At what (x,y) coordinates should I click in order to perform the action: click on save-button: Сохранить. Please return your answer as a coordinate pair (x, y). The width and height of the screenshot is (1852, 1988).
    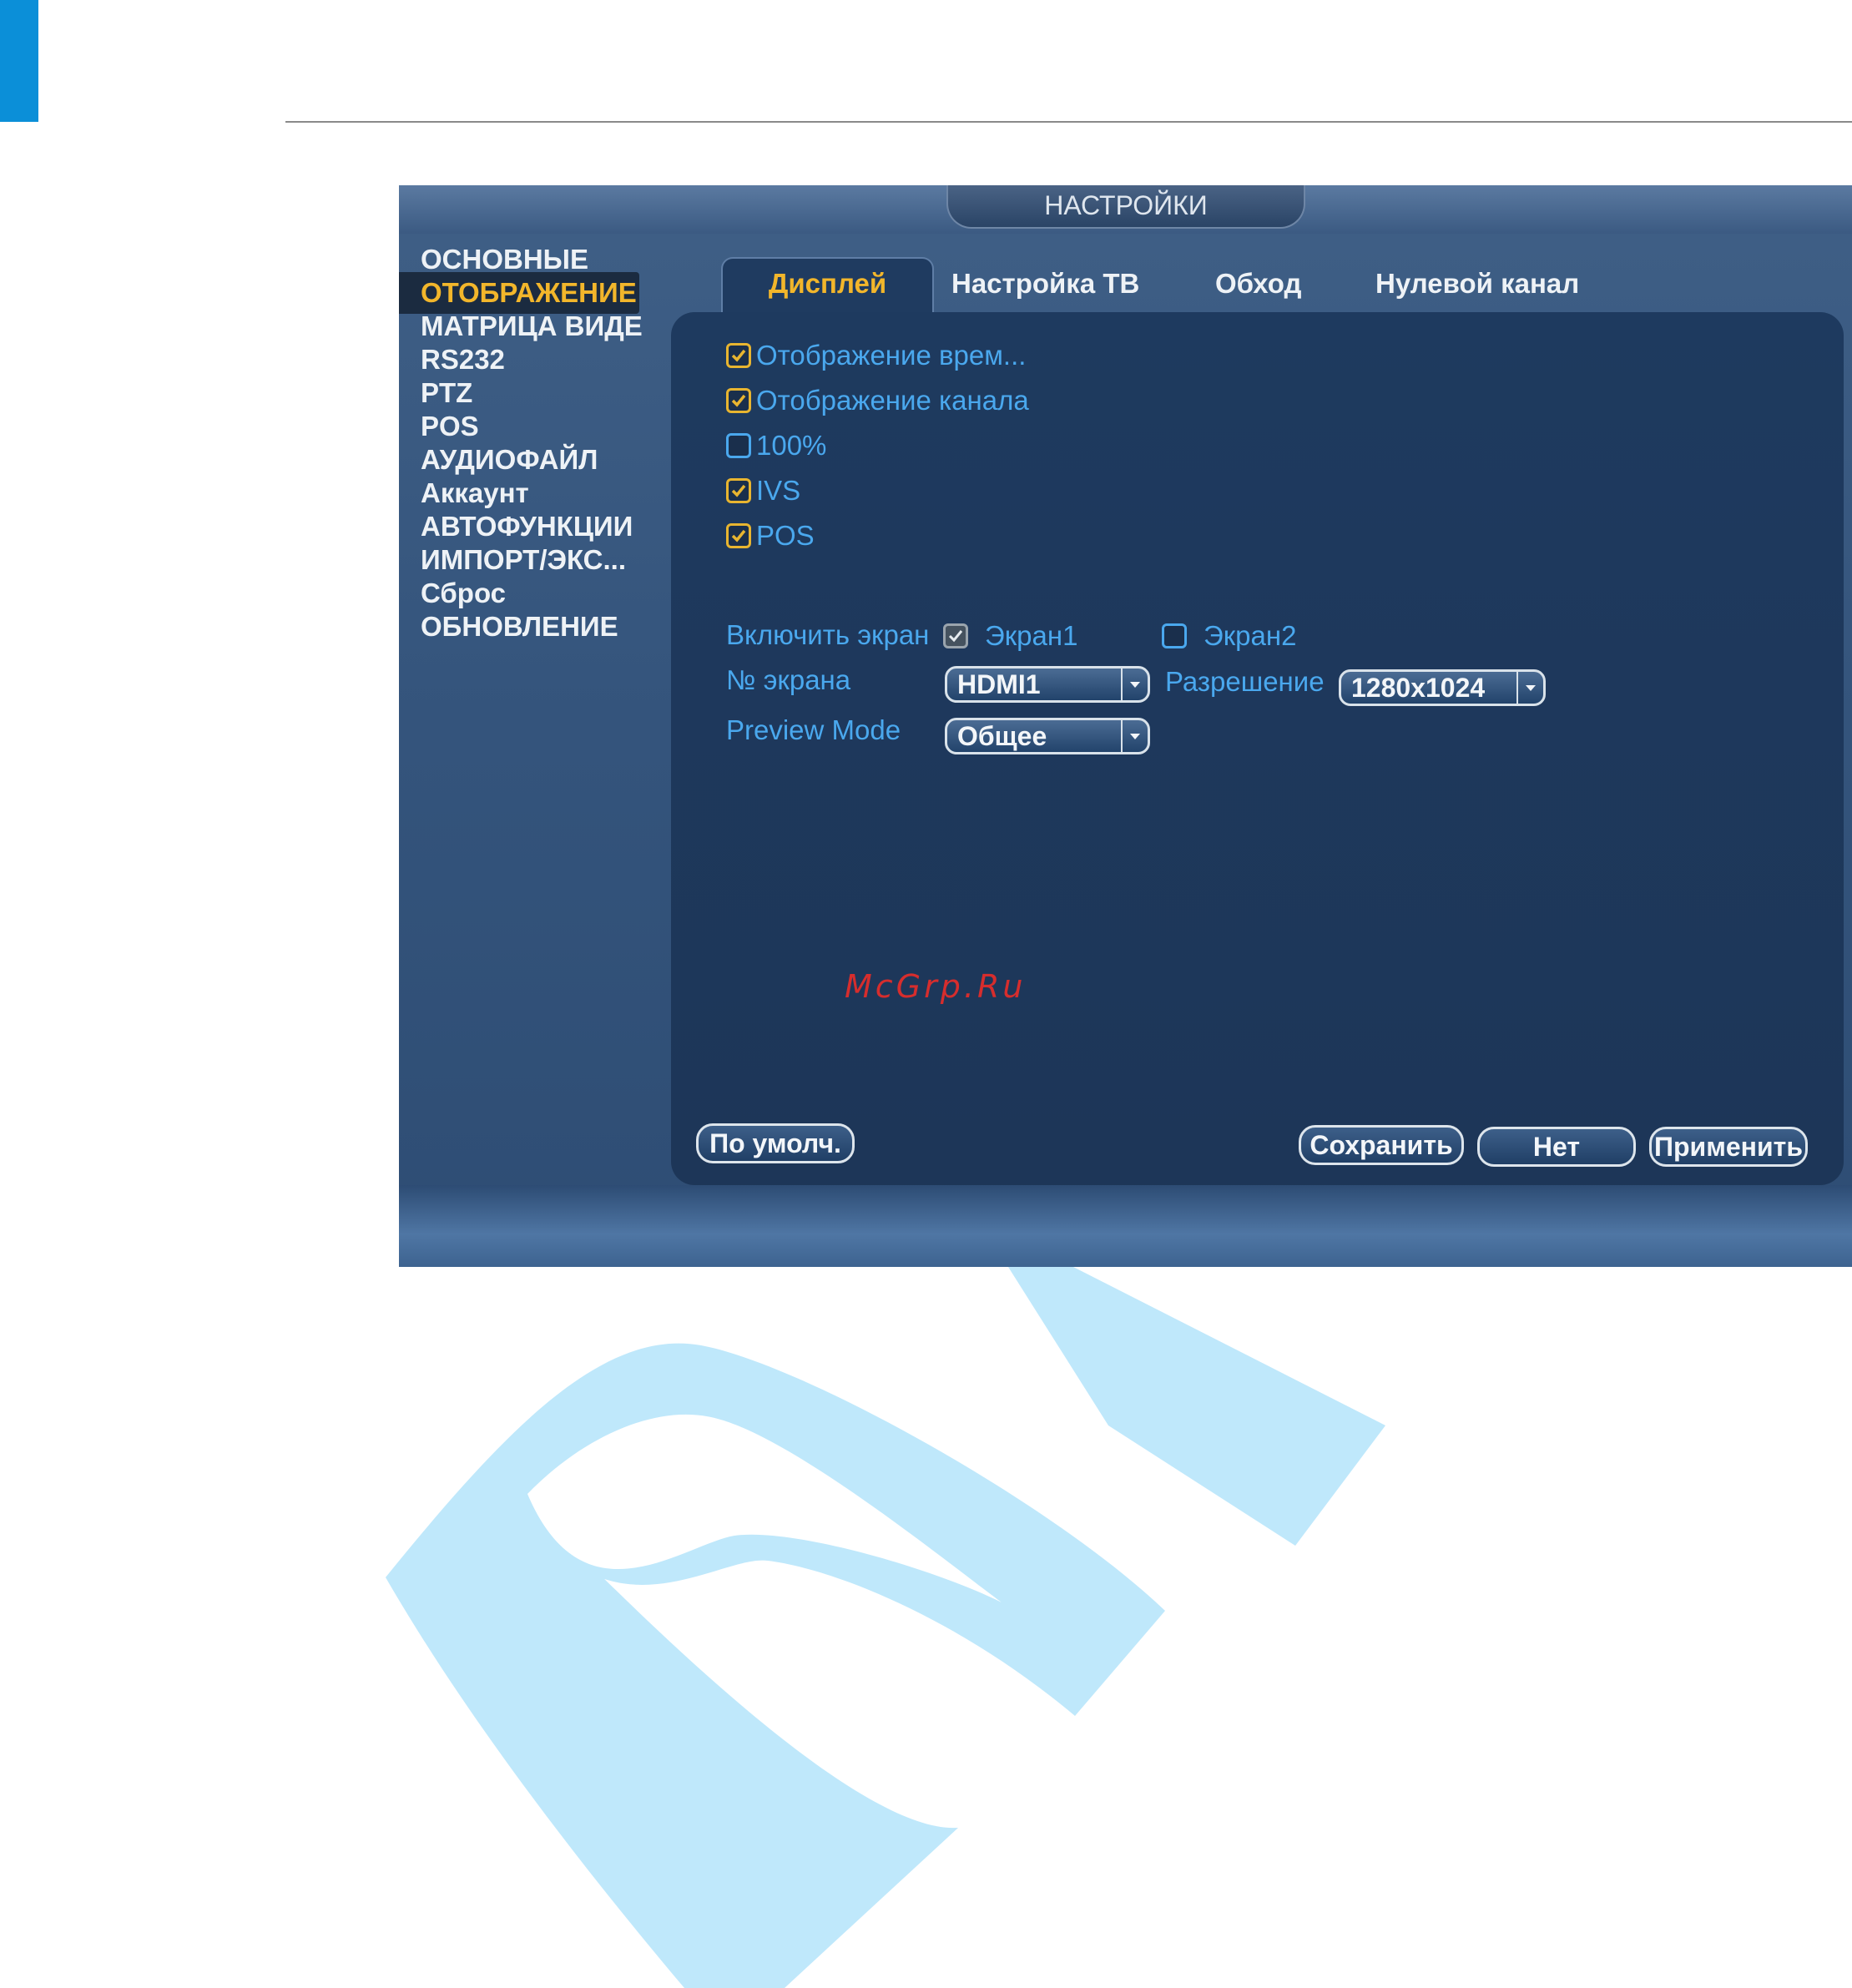
    Looking at the image, I should click on (1381, 1145).